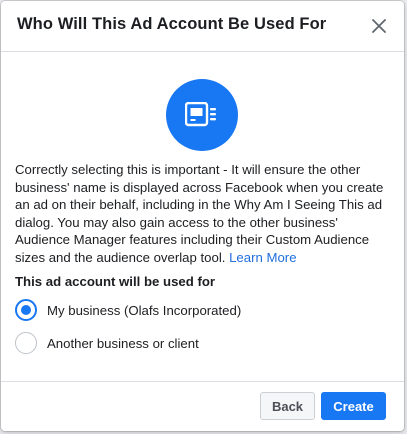  I want to click on option-my-business: My business (Olafs Incorporated), so click(128, 310).